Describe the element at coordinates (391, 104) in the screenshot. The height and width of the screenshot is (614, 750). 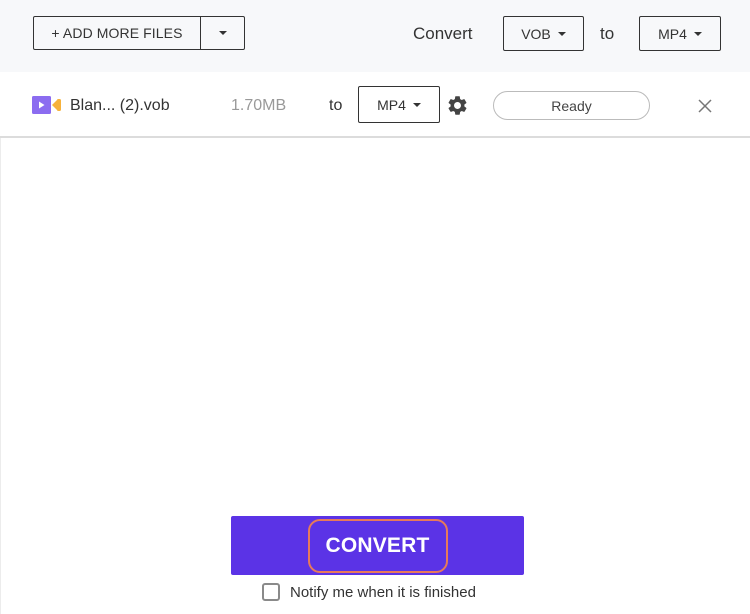
I see `file-target-format-value: MP4` at that location.